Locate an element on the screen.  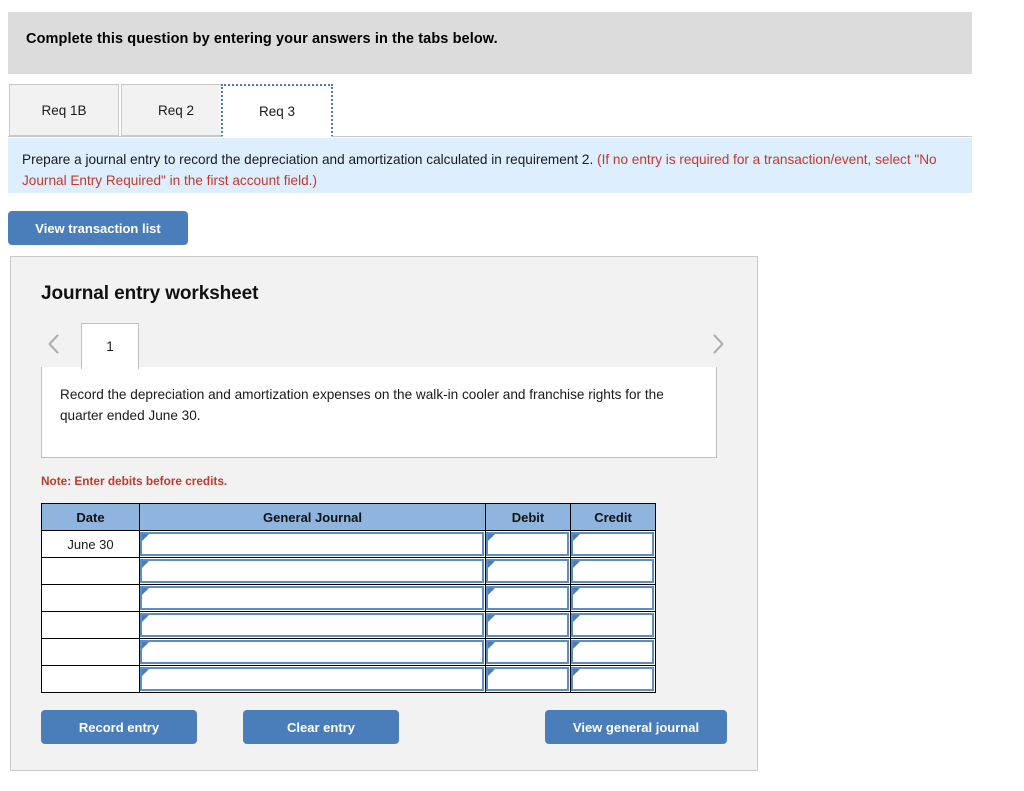
tab-req-2-label: Req 2 is located at coordinates (176, 110).